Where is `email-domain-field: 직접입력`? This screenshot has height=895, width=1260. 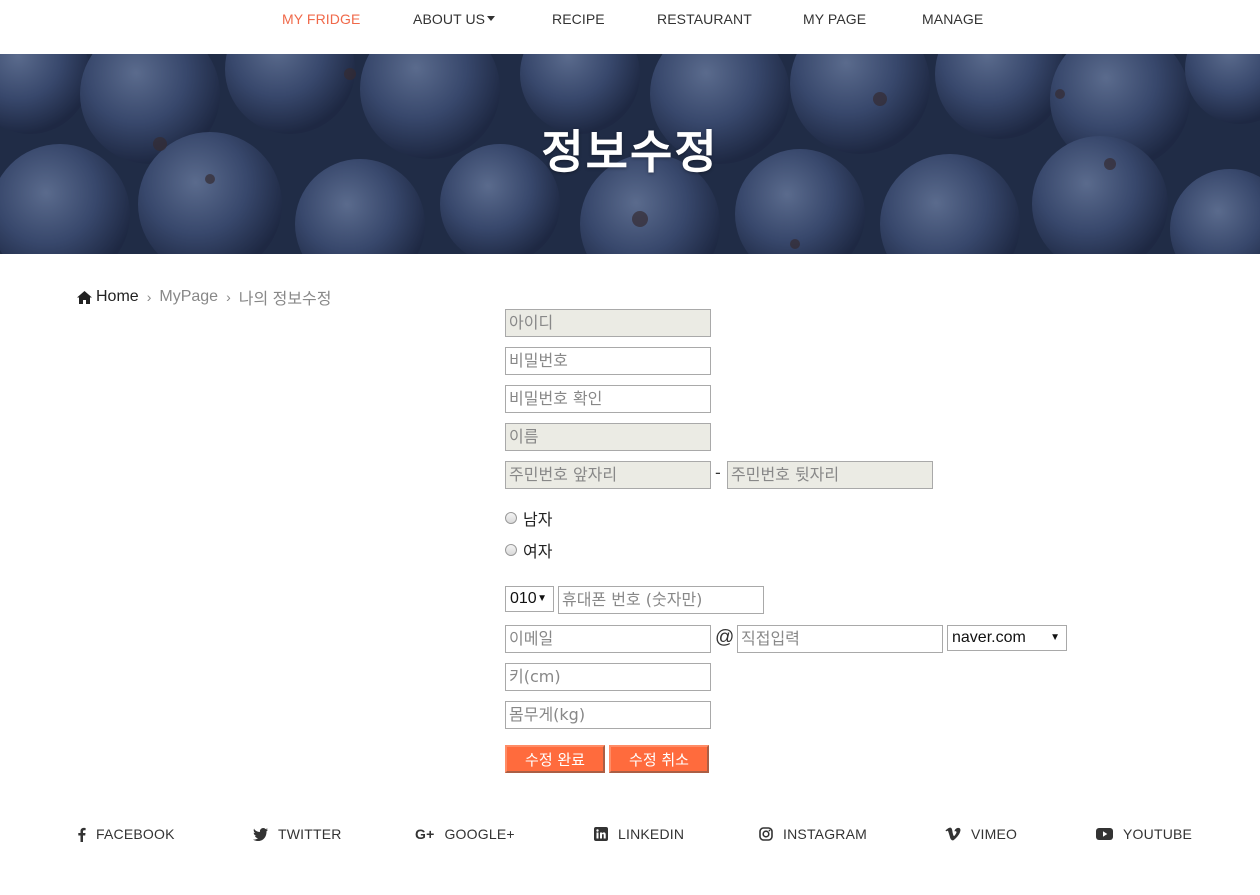 email-domain-field: 직접입력 is located at coordinates (840, 639).